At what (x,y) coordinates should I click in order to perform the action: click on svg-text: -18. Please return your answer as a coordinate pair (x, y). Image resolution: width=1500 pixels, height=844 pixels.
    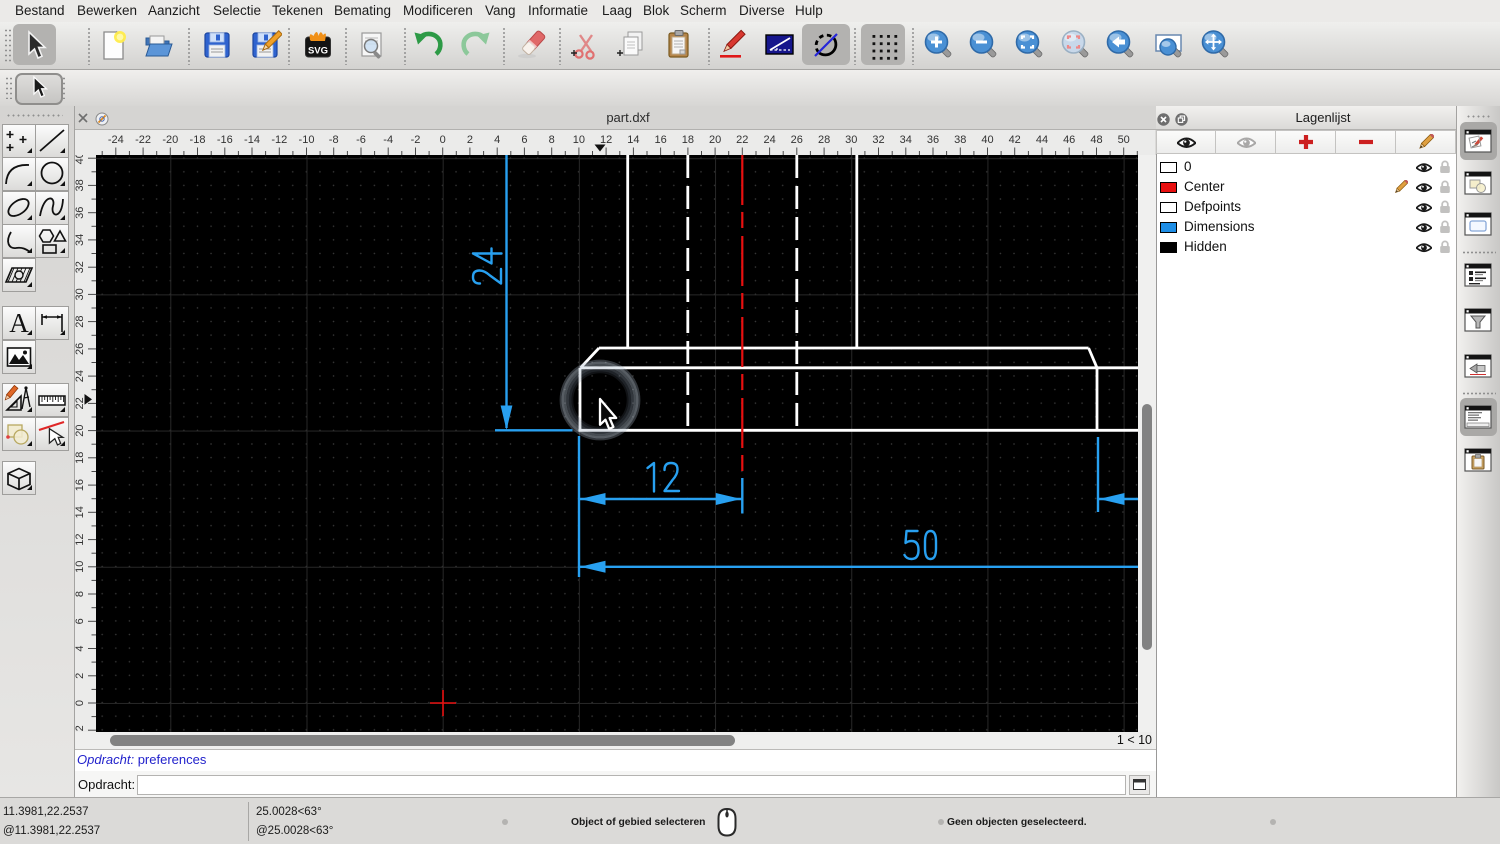
    Looking at the image, I should click on (198, 140).